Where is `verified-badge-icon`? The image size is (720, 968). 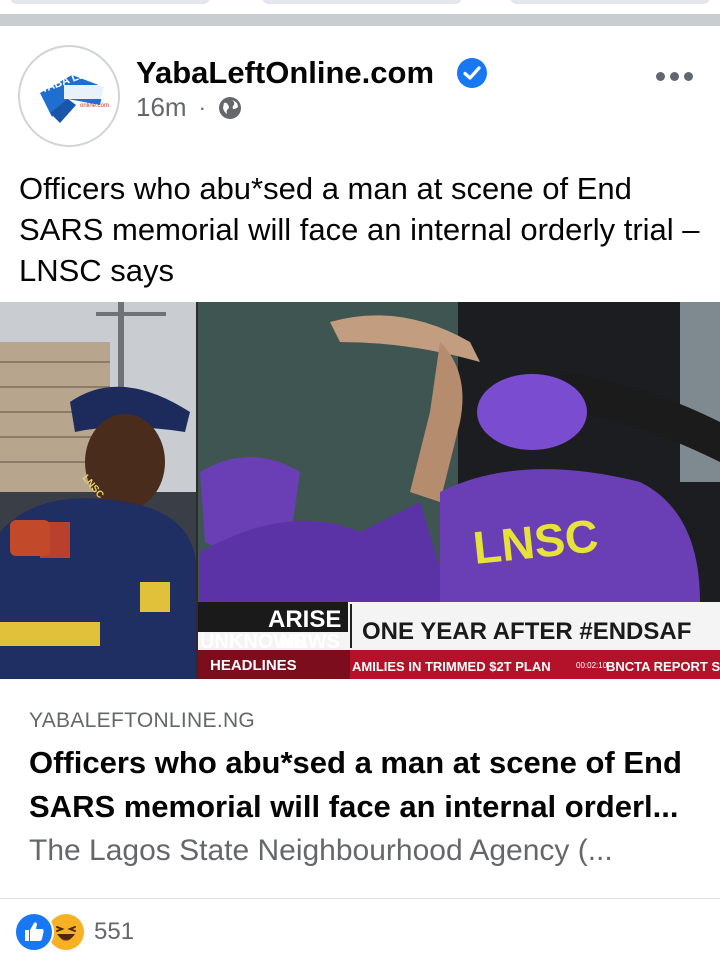 verified-badge-icon is located at coordinates (472, 73).